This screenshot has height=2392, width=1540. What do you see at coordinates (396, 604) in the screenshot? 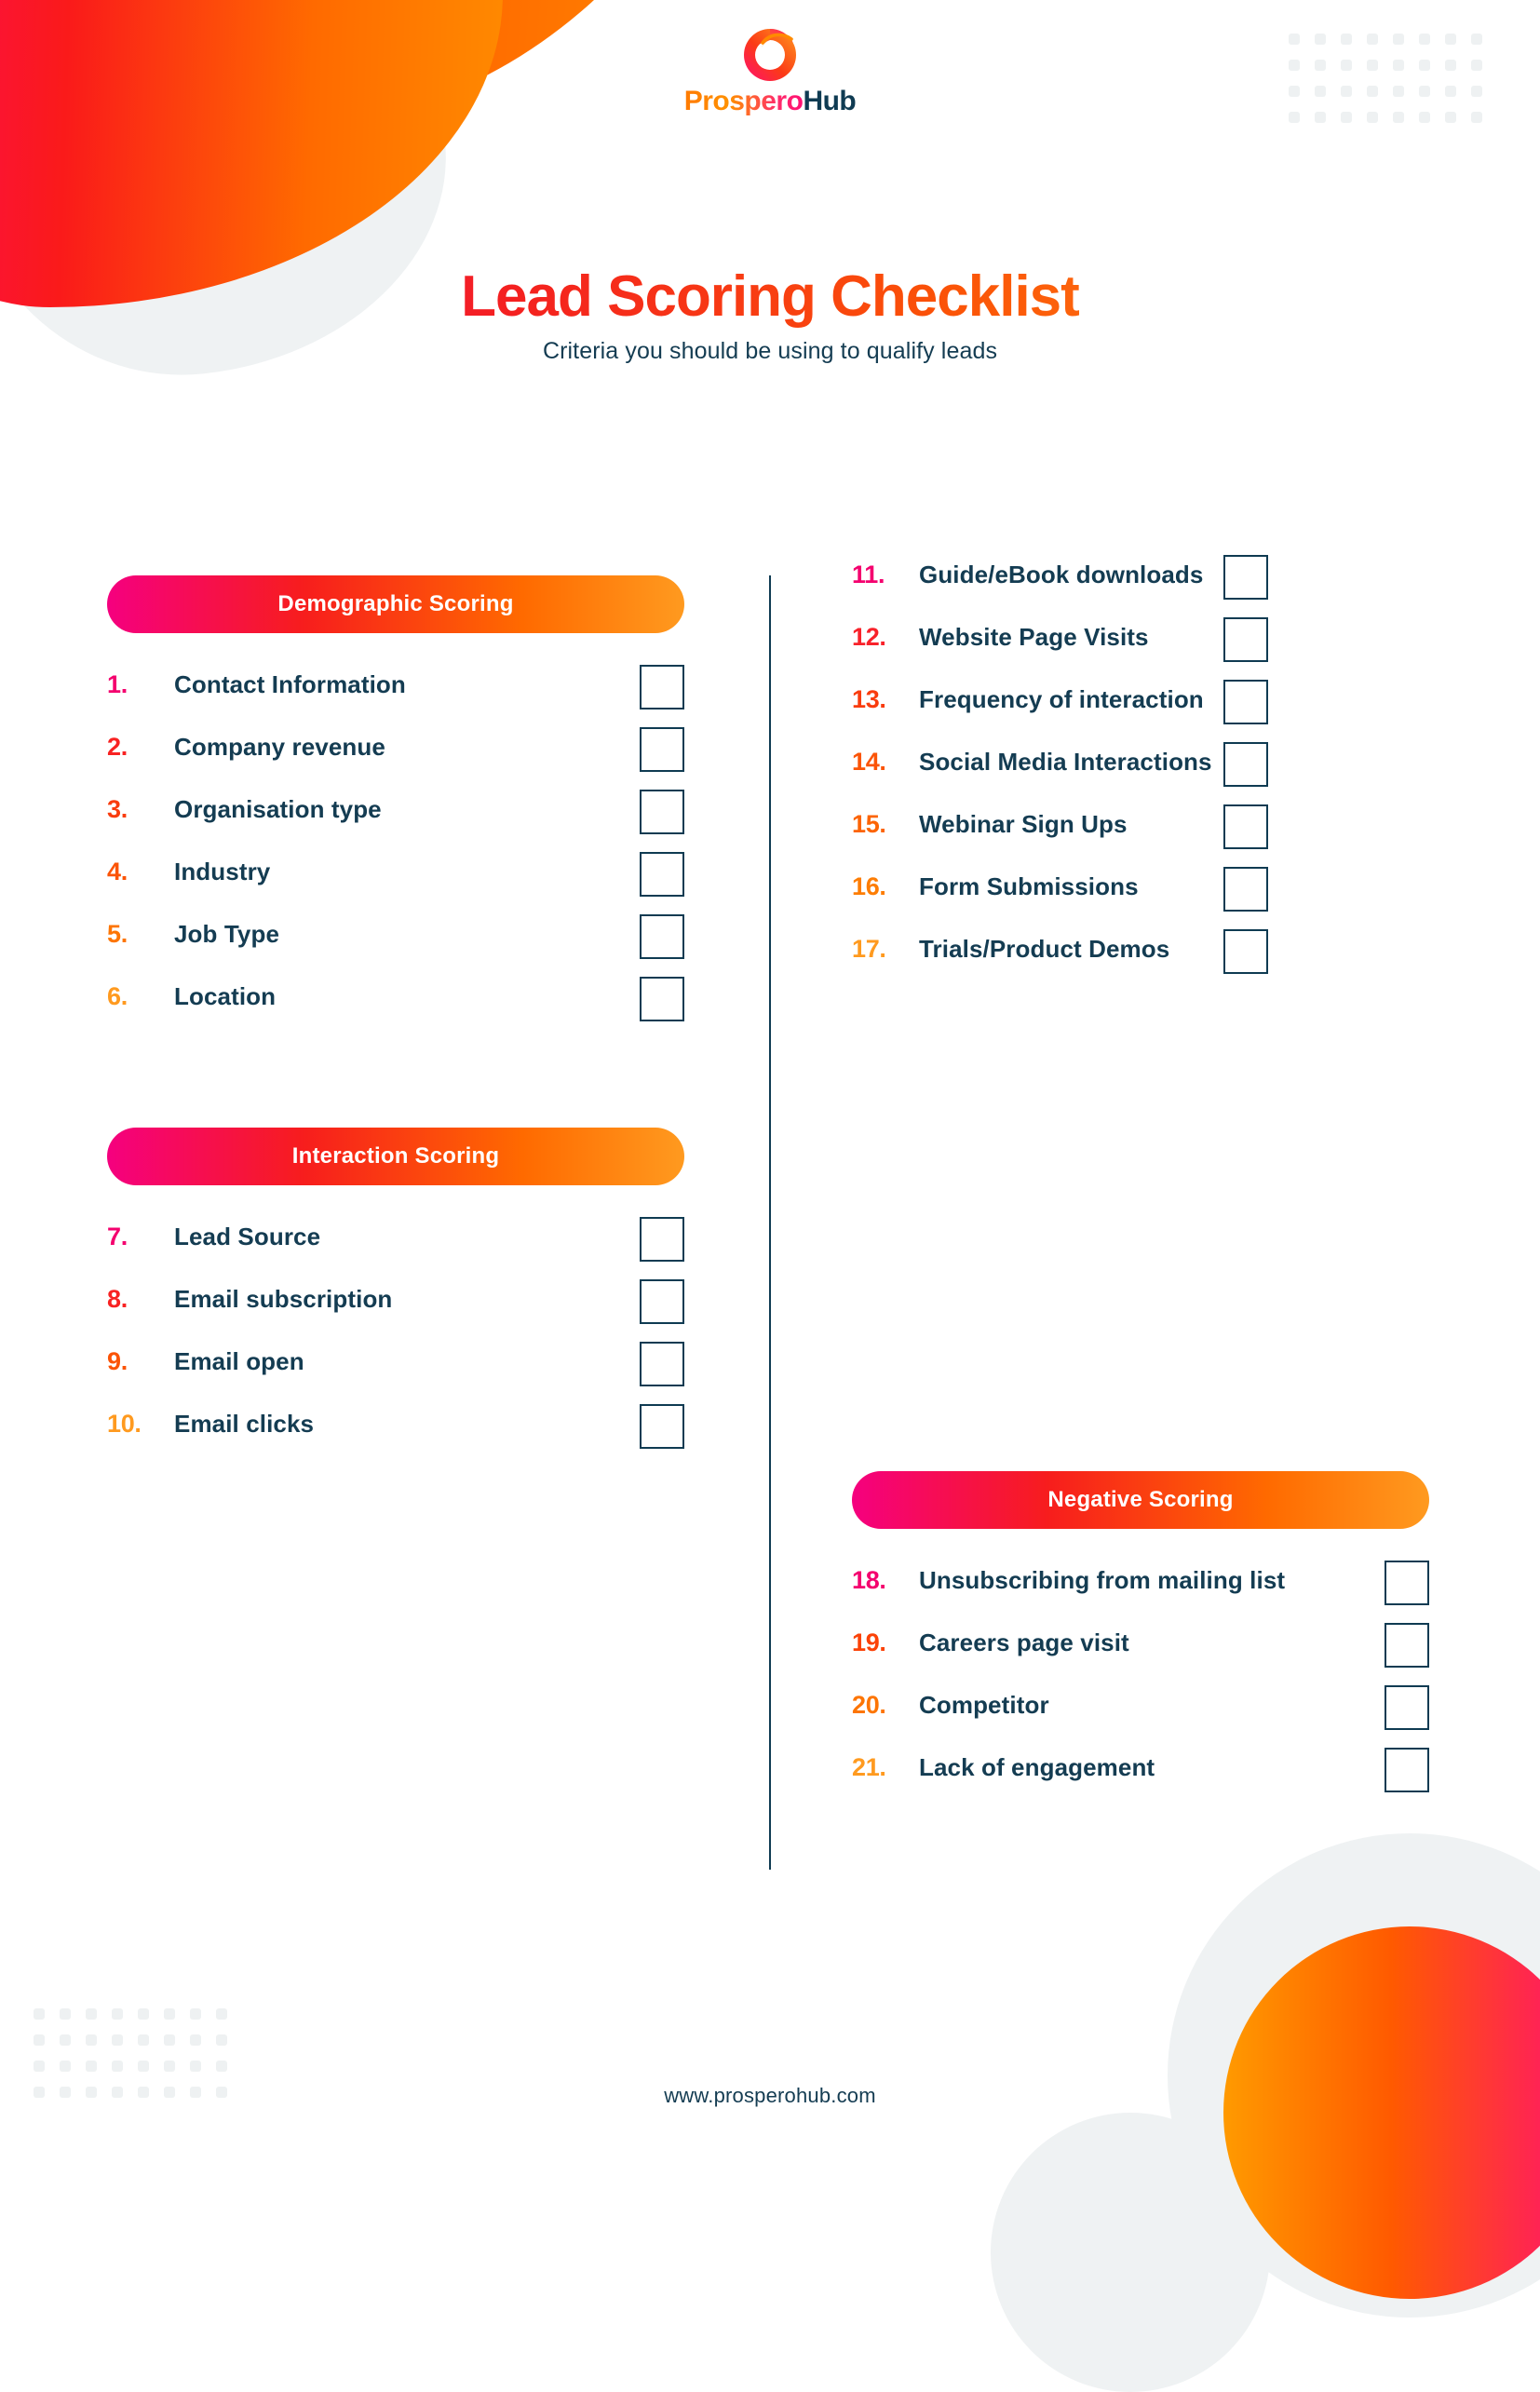
I see `section-heading-demographic-scoring: Demographic Scoring` at bounding box center [396, 604].